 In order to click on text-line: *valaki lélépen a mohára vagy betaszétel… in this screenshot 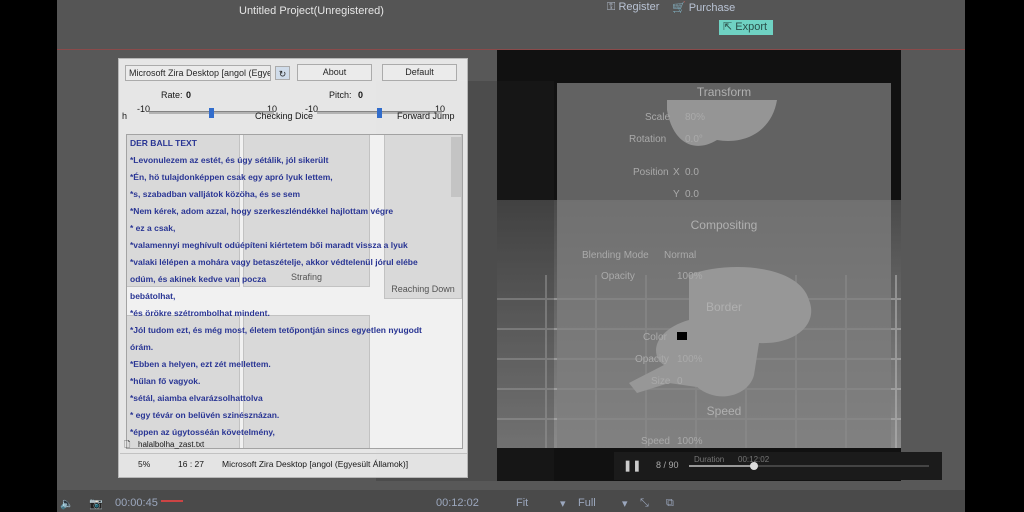, I will do `click(274, 262)`.